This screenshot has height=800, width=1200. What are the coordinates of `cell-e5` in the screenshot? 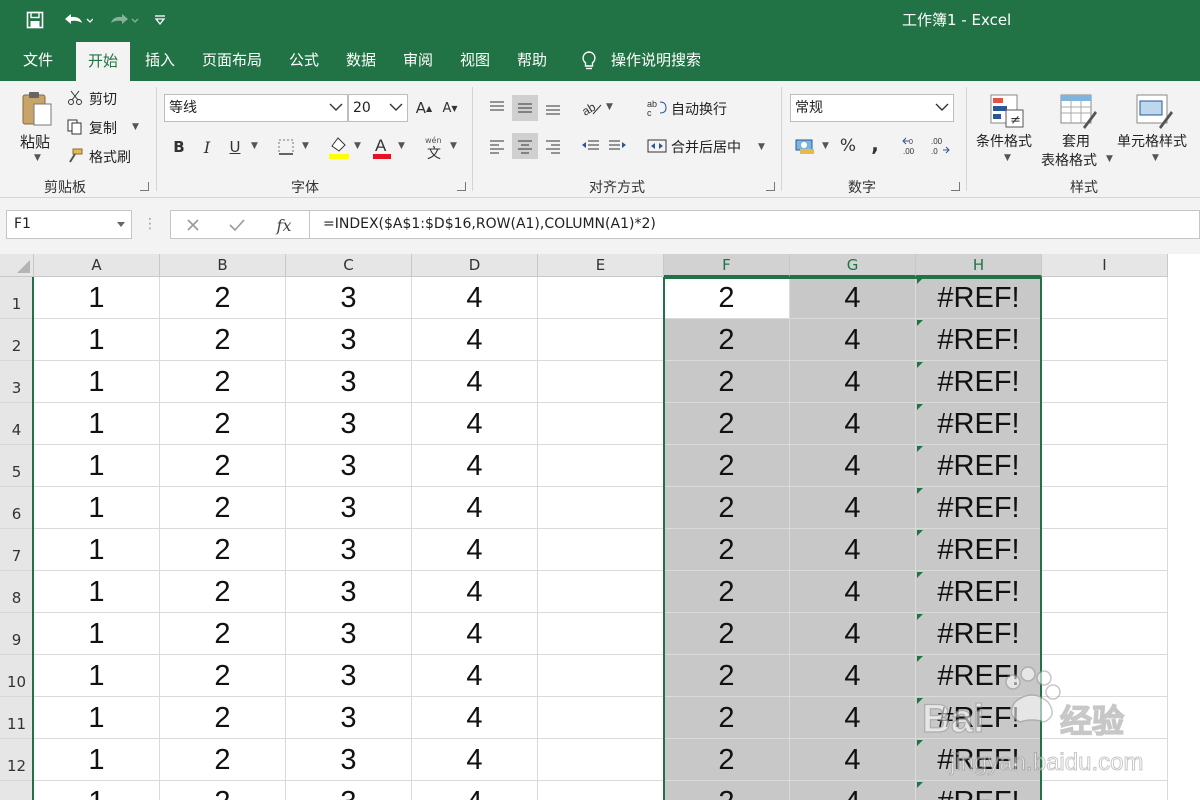 It's located at (601, 466).